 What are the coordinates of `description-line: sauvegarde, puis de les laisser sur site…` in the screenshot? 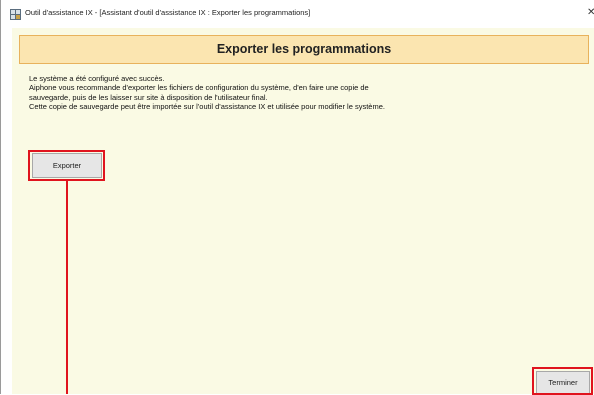 It's located at (148, 97).